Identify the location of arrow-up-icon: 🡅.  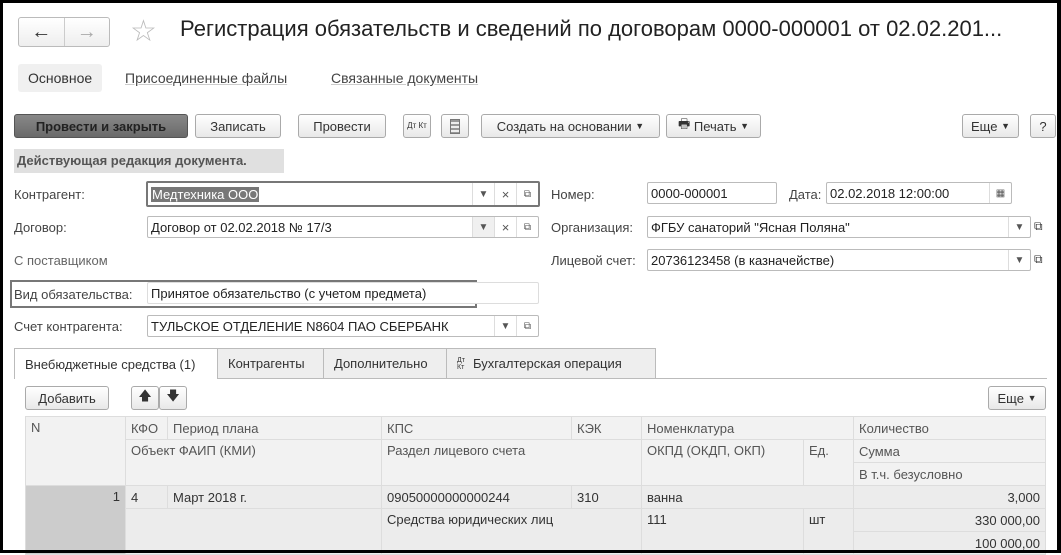
(145, 395).